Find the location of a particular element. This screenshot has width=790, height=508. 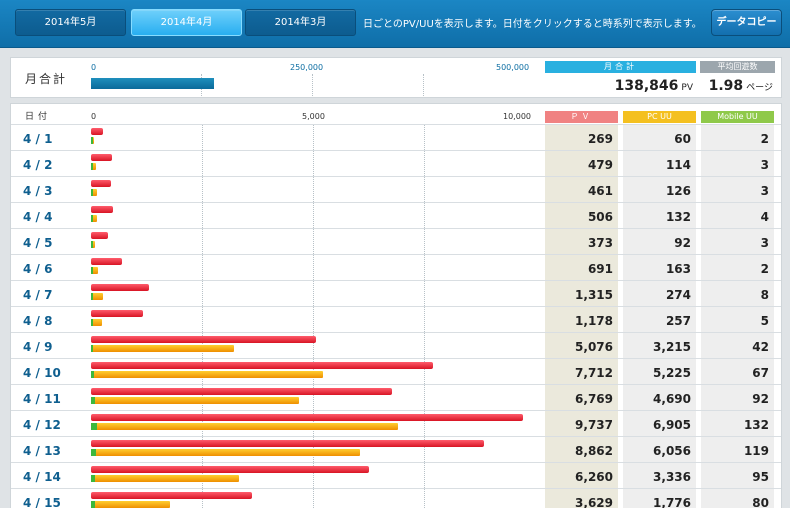

pc-uu-value: 60 is located at coordinates (682, 139).